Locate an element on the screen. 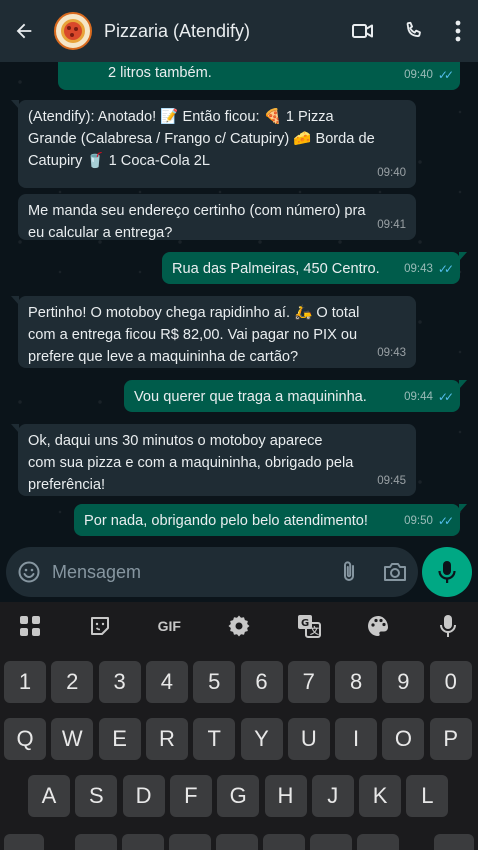 The width and height of the screenshot is (478, 850). key-u: U is located at coordinates (308, 739).